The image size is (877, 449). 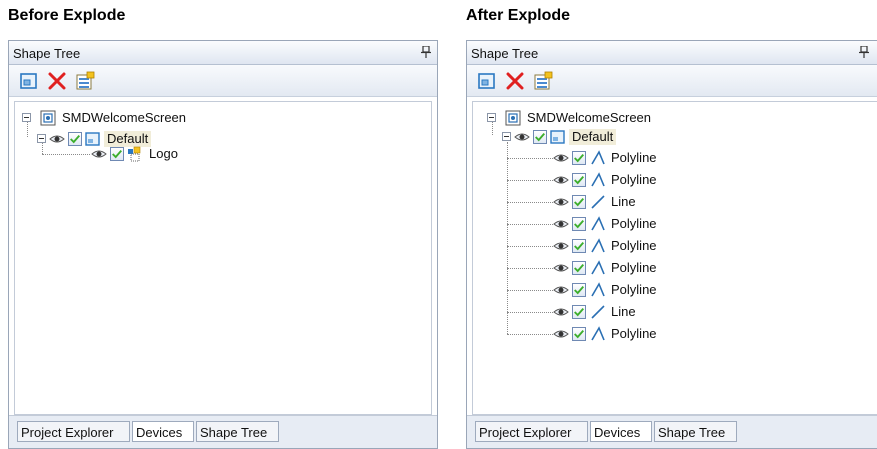 I want to click on tree-node-label: Logo, so click(x=163, y=153).